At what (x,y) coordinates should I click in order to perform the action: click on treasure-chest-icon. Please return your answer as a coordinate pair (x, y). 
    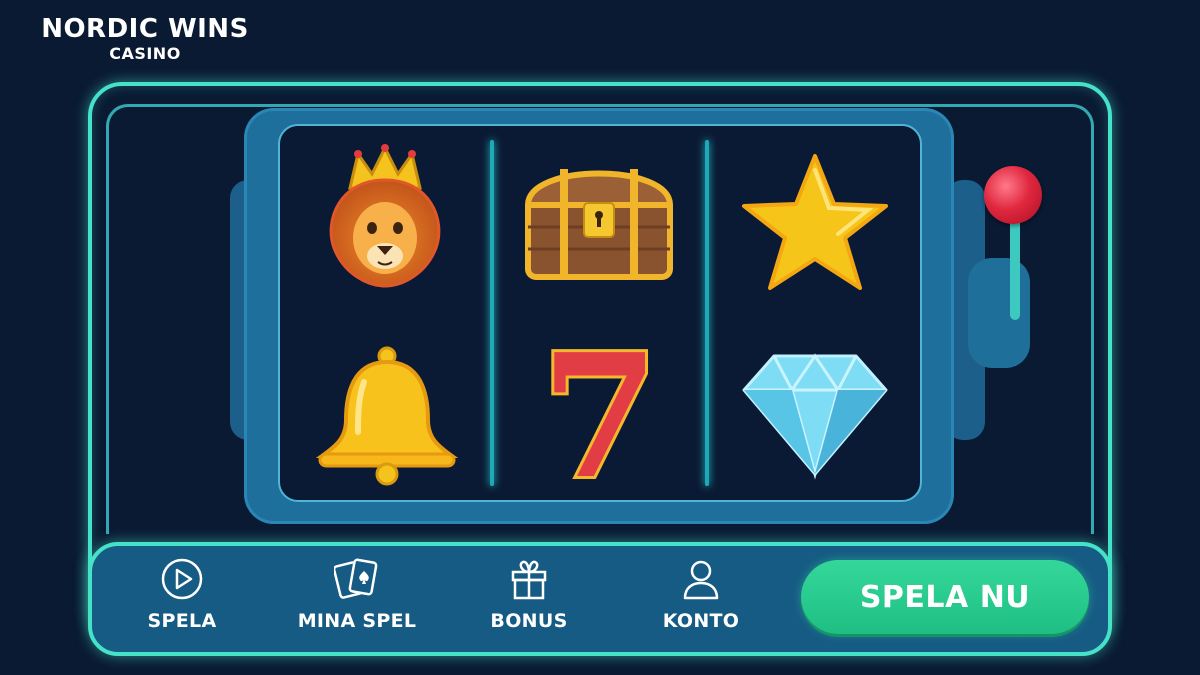
    Looking at the image, I should click on (599, 215).